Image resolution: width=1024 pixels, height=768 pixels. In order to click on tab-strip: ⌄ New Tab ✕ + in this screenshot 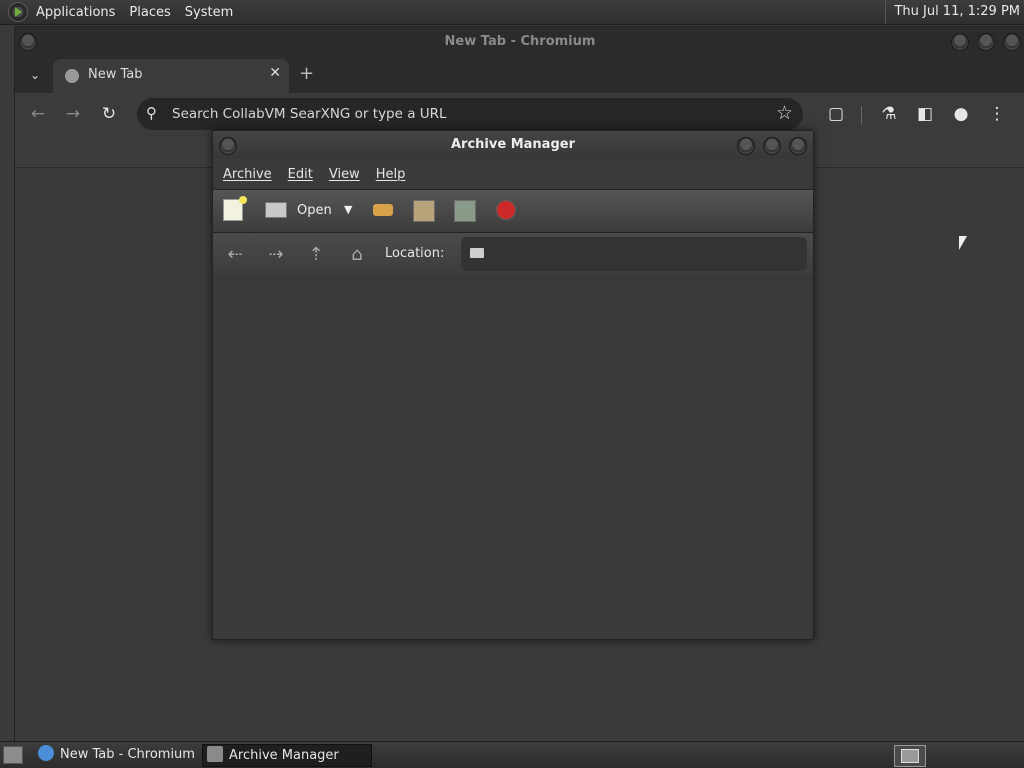, I will do `click(519, 75)`.